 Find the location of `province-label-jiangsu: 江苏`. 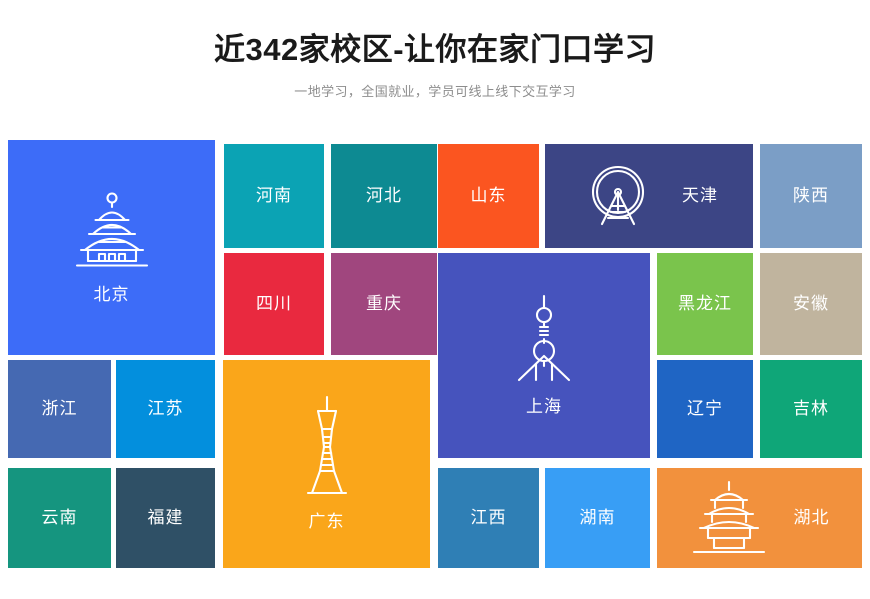

province-label-jiangsu: 江苏 is located at coordinates (165, 408).